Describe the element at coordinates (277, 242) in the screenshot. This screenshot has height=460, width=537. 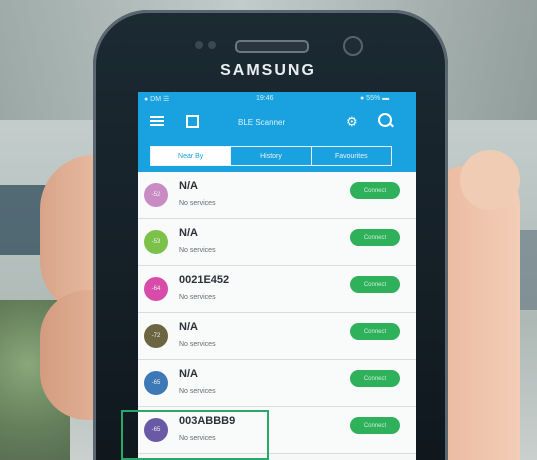
I see `device-row: -53 N/A No services Connect` at that location.